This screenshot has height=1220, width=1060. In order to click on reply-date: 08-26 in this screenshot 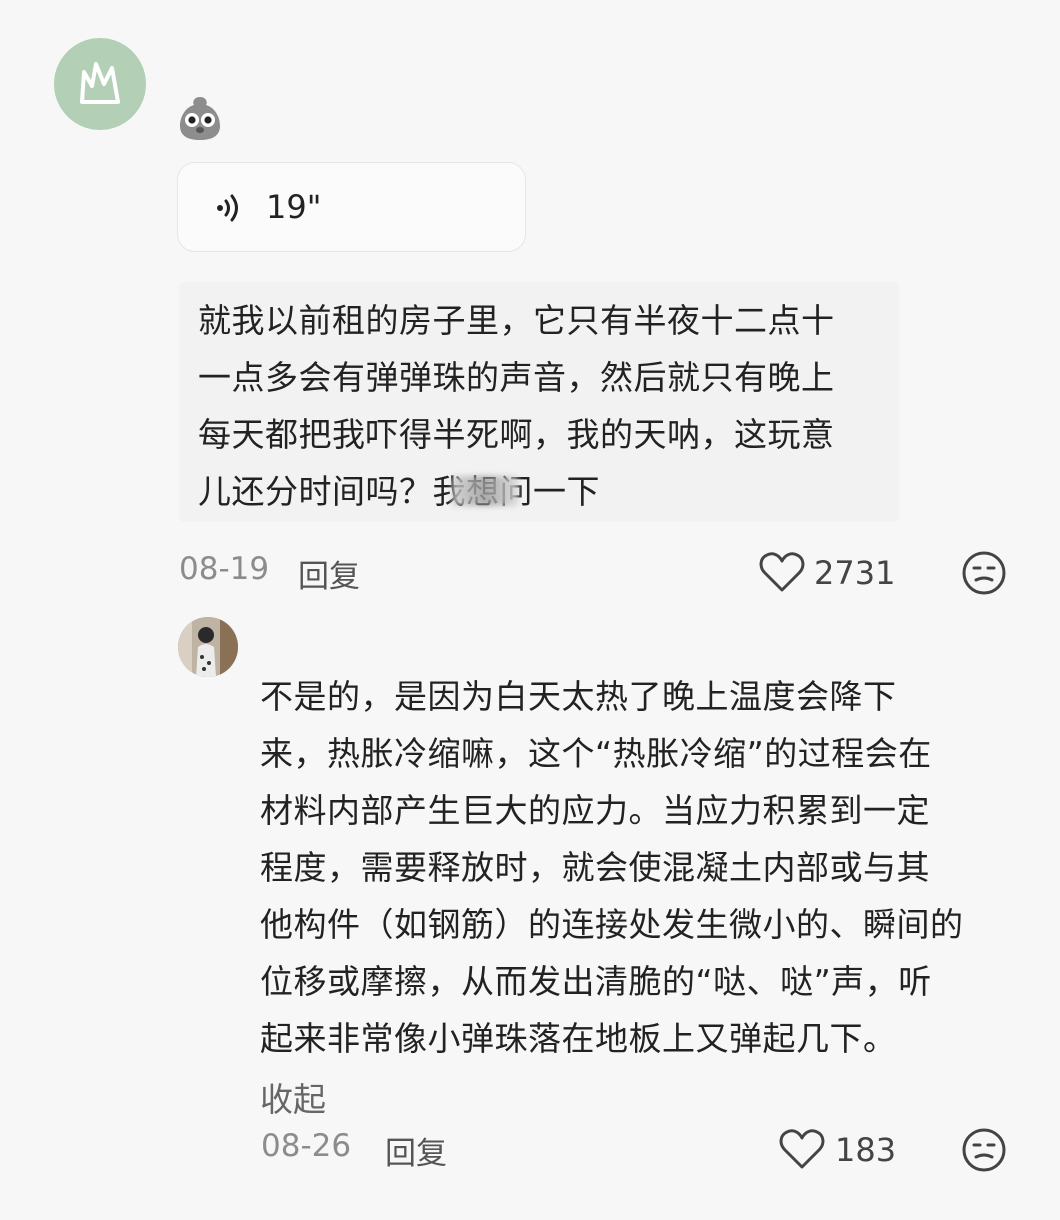, I will do `click(306, 1146)`.